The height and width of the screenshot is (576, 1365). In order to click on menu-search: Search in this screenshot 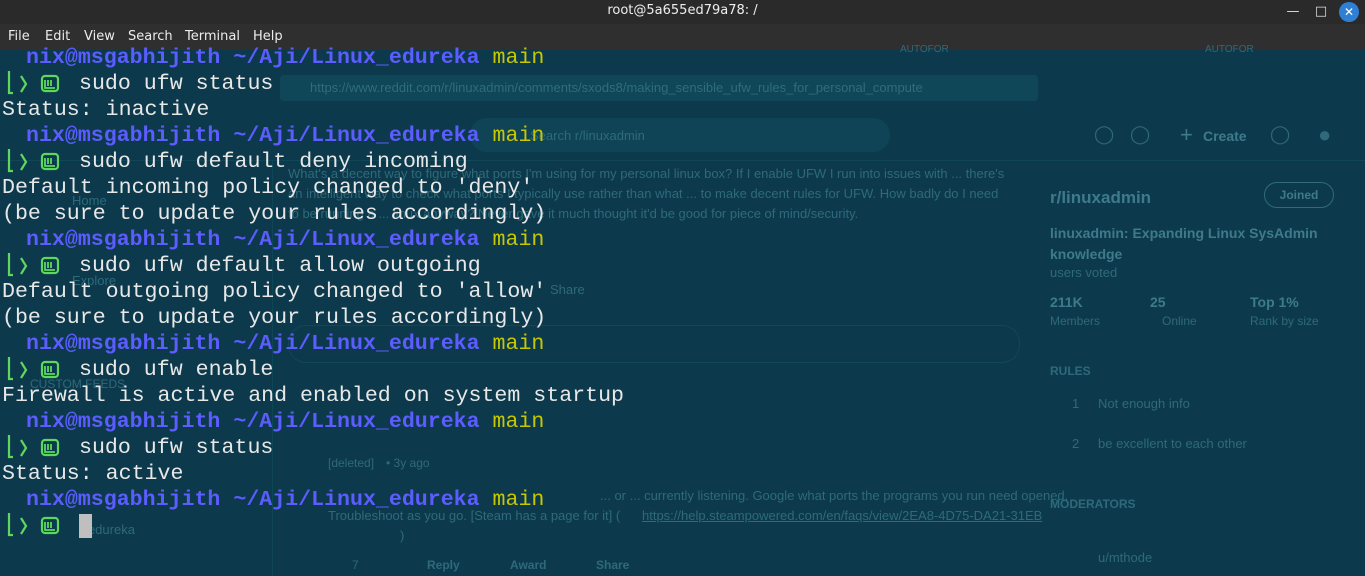, I will do `click(150, 36)`.